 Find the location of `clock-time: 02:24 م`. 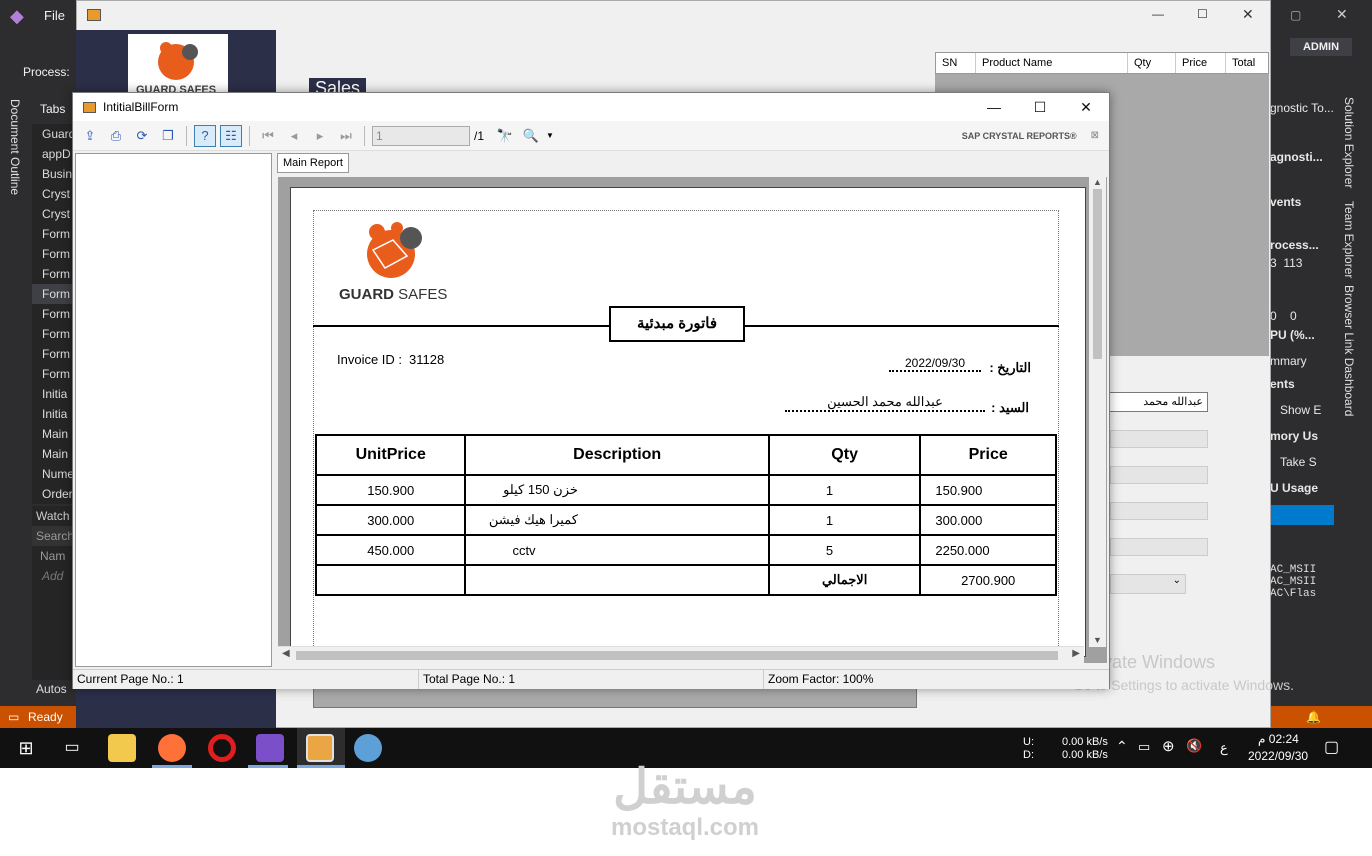

clock-time: 02:24 م is located at coordinates (1278, 739).